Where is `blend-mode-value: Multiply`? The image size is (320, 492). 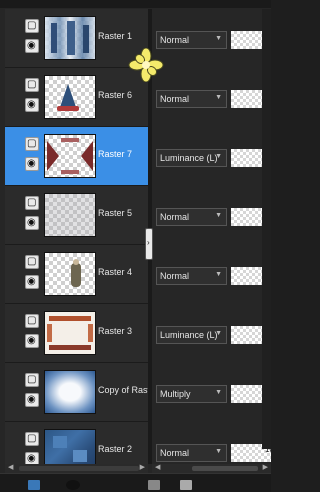 blend-mode-value: Multiply is located at coordinates (175, 394).